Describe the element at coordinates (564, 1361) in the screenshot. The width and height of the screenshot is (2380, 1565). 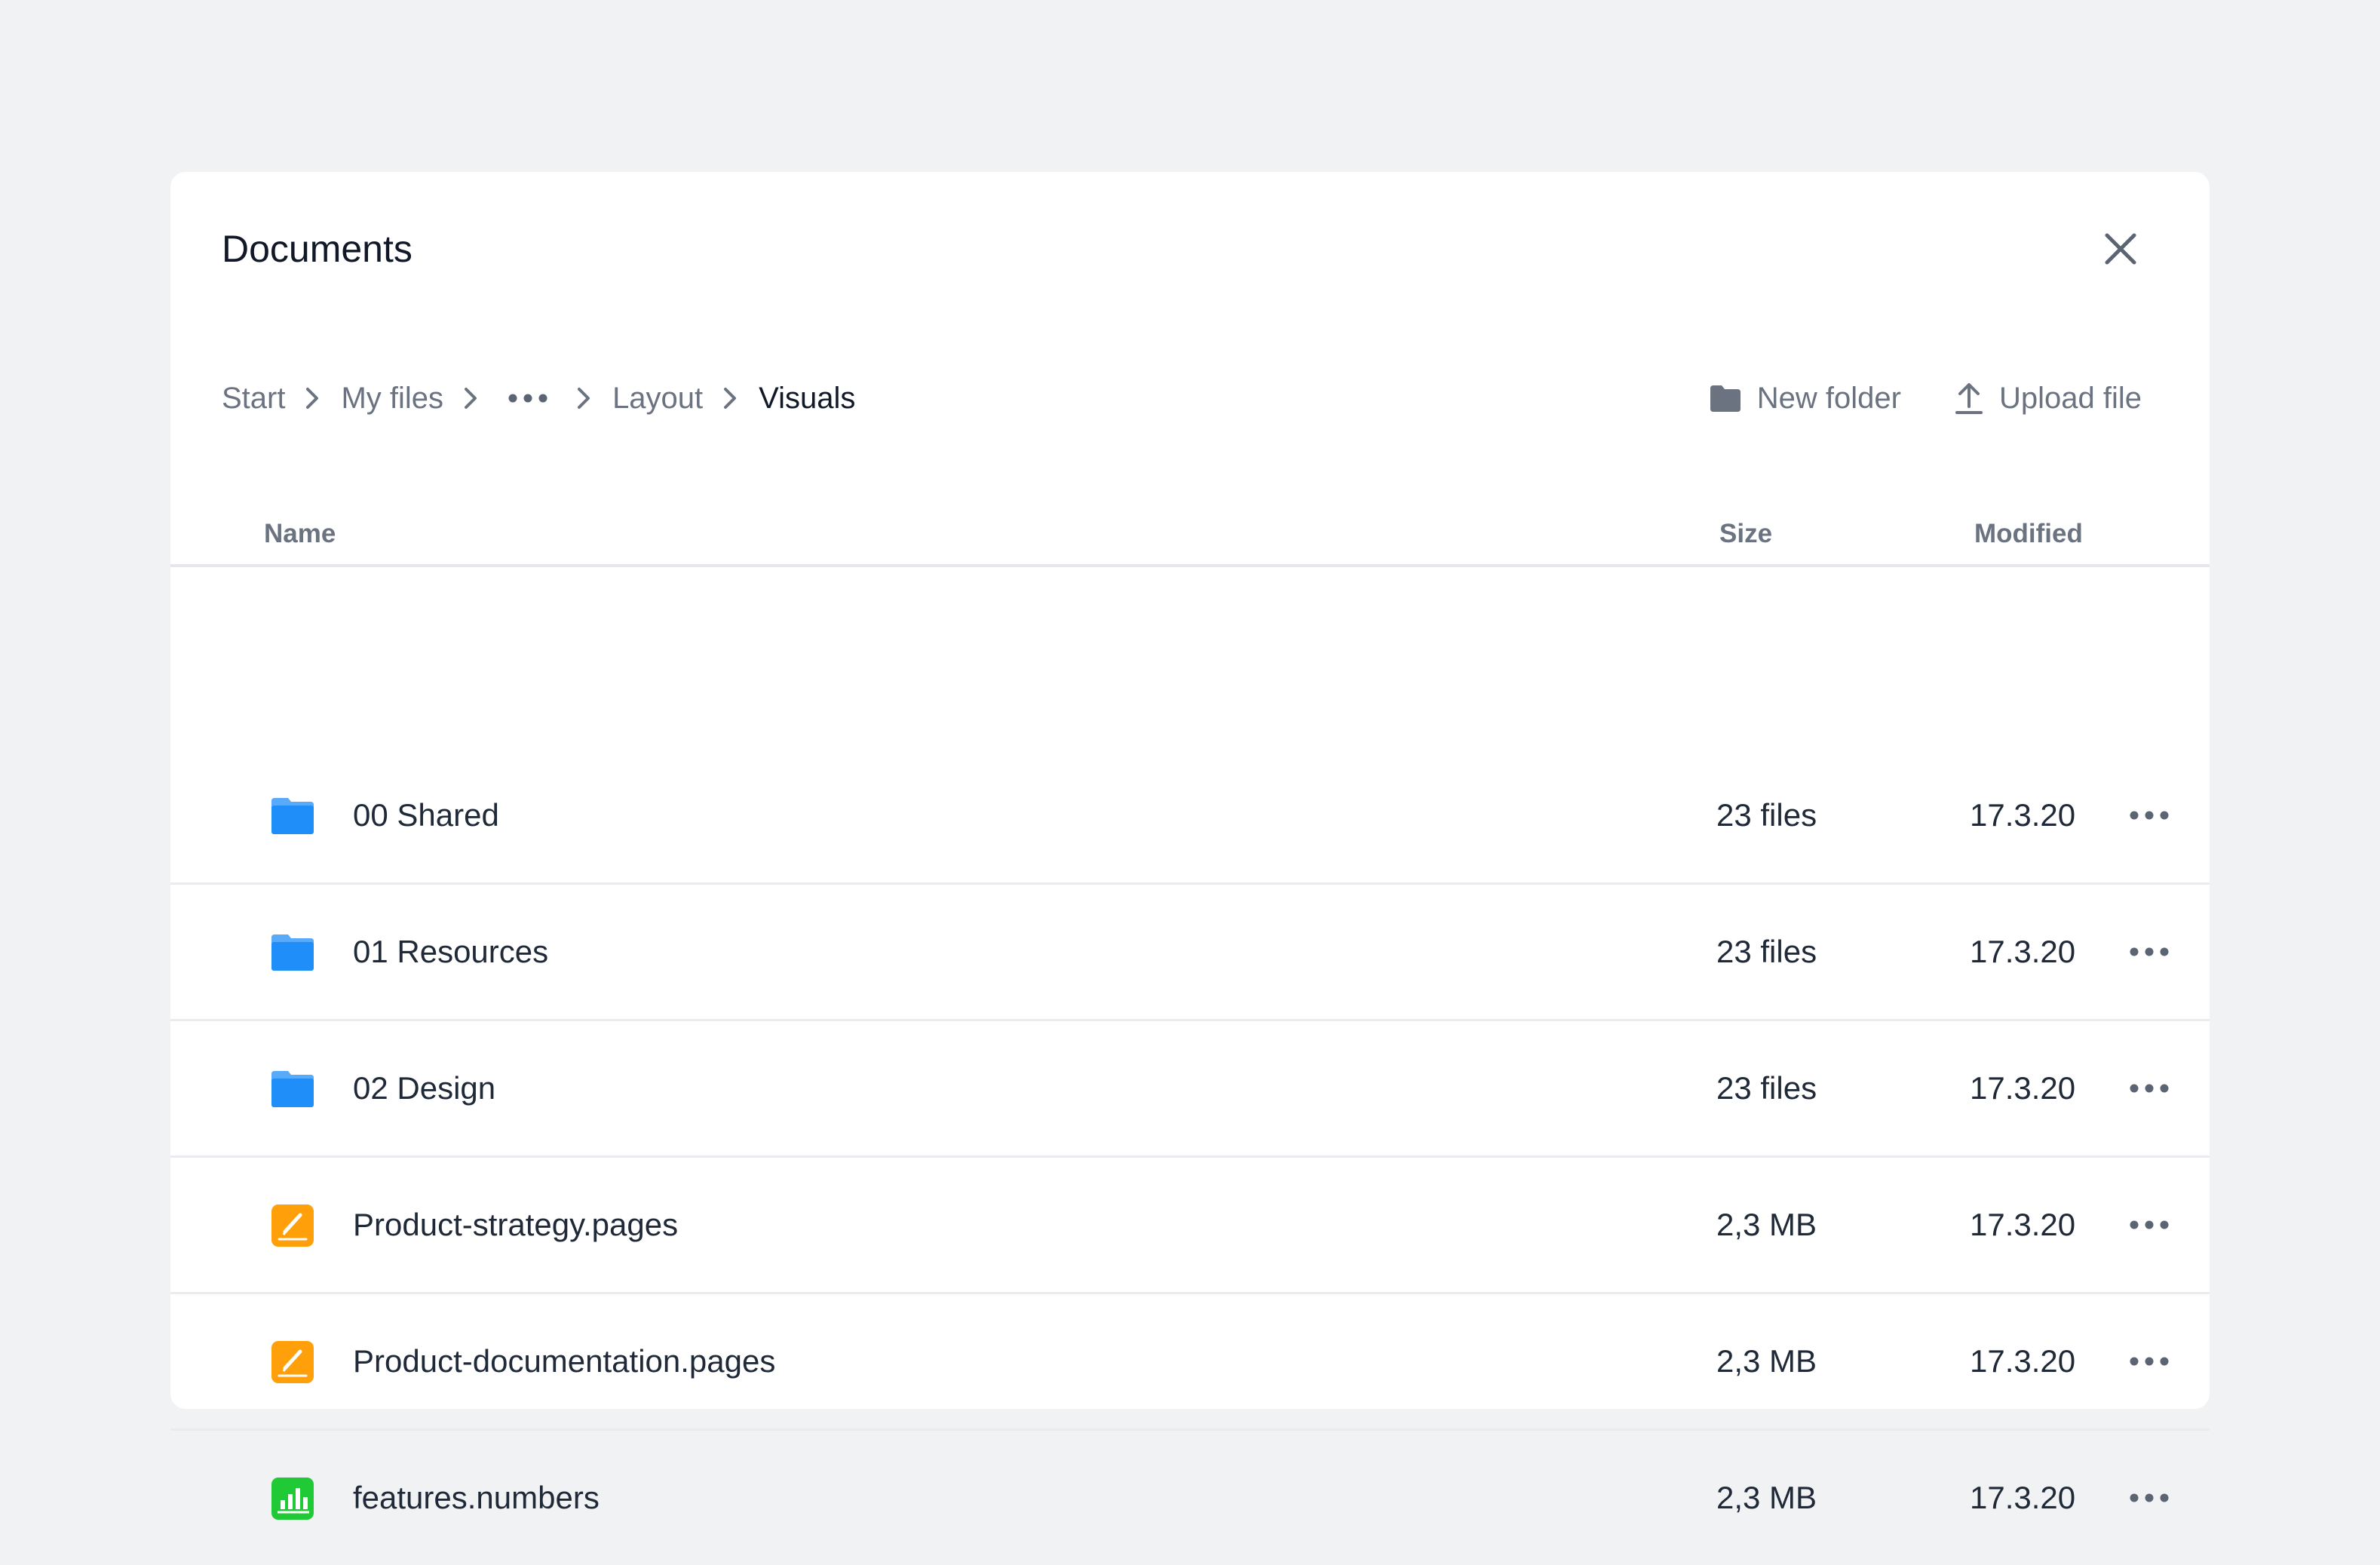
I see `file-name: Product-documentation.pages` at that location.